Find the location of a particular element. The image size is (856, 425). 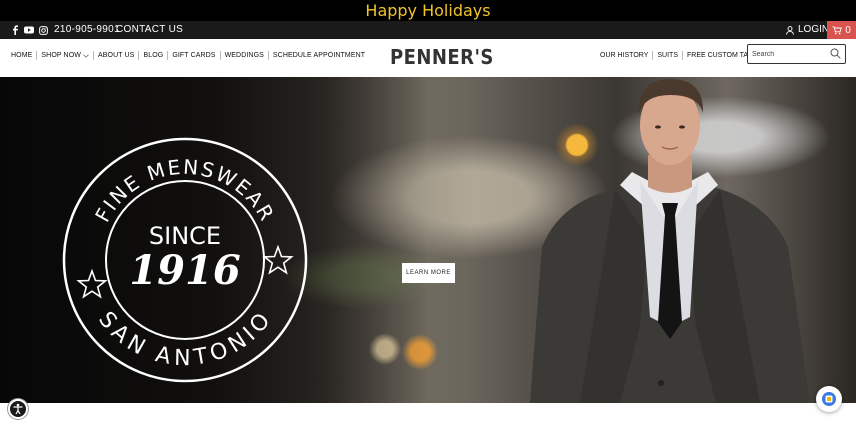

badge-since-text: SINCE is located at coordinates (185, 236).